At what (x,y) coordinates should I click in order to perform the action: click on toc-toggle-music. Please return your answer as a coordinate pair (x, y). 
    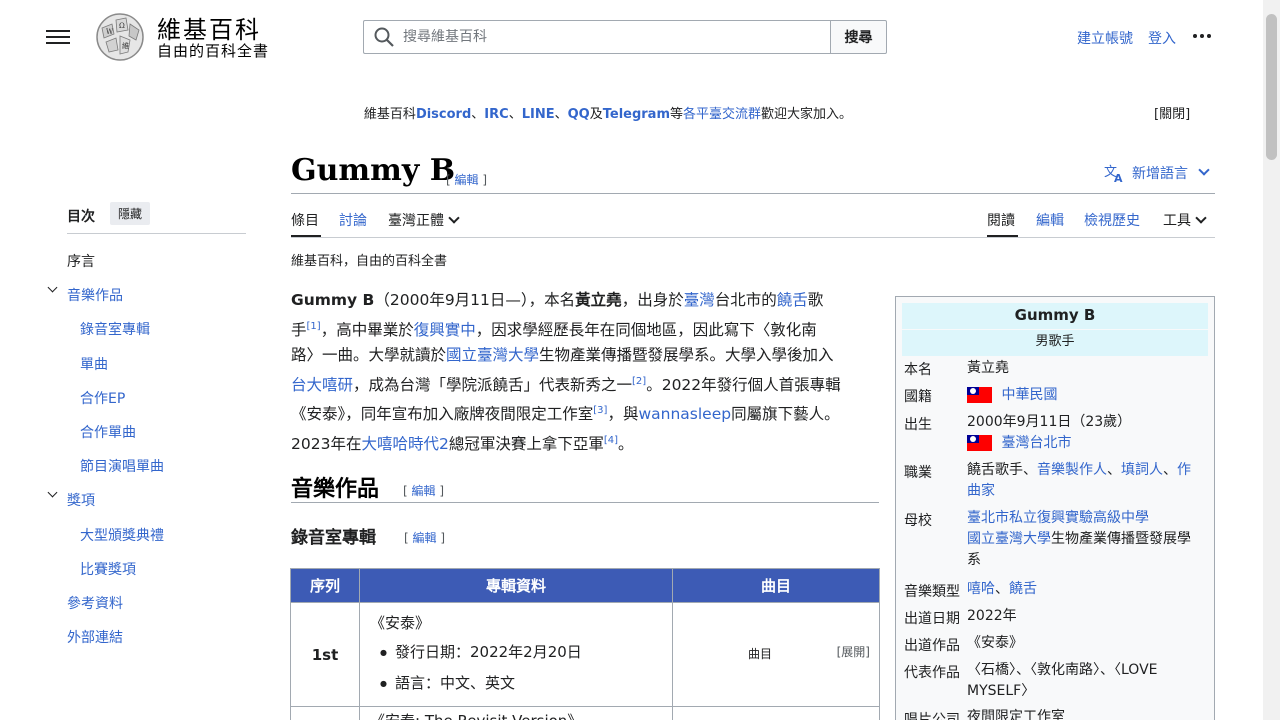
    Looking at the image, I should click on (52, 287).